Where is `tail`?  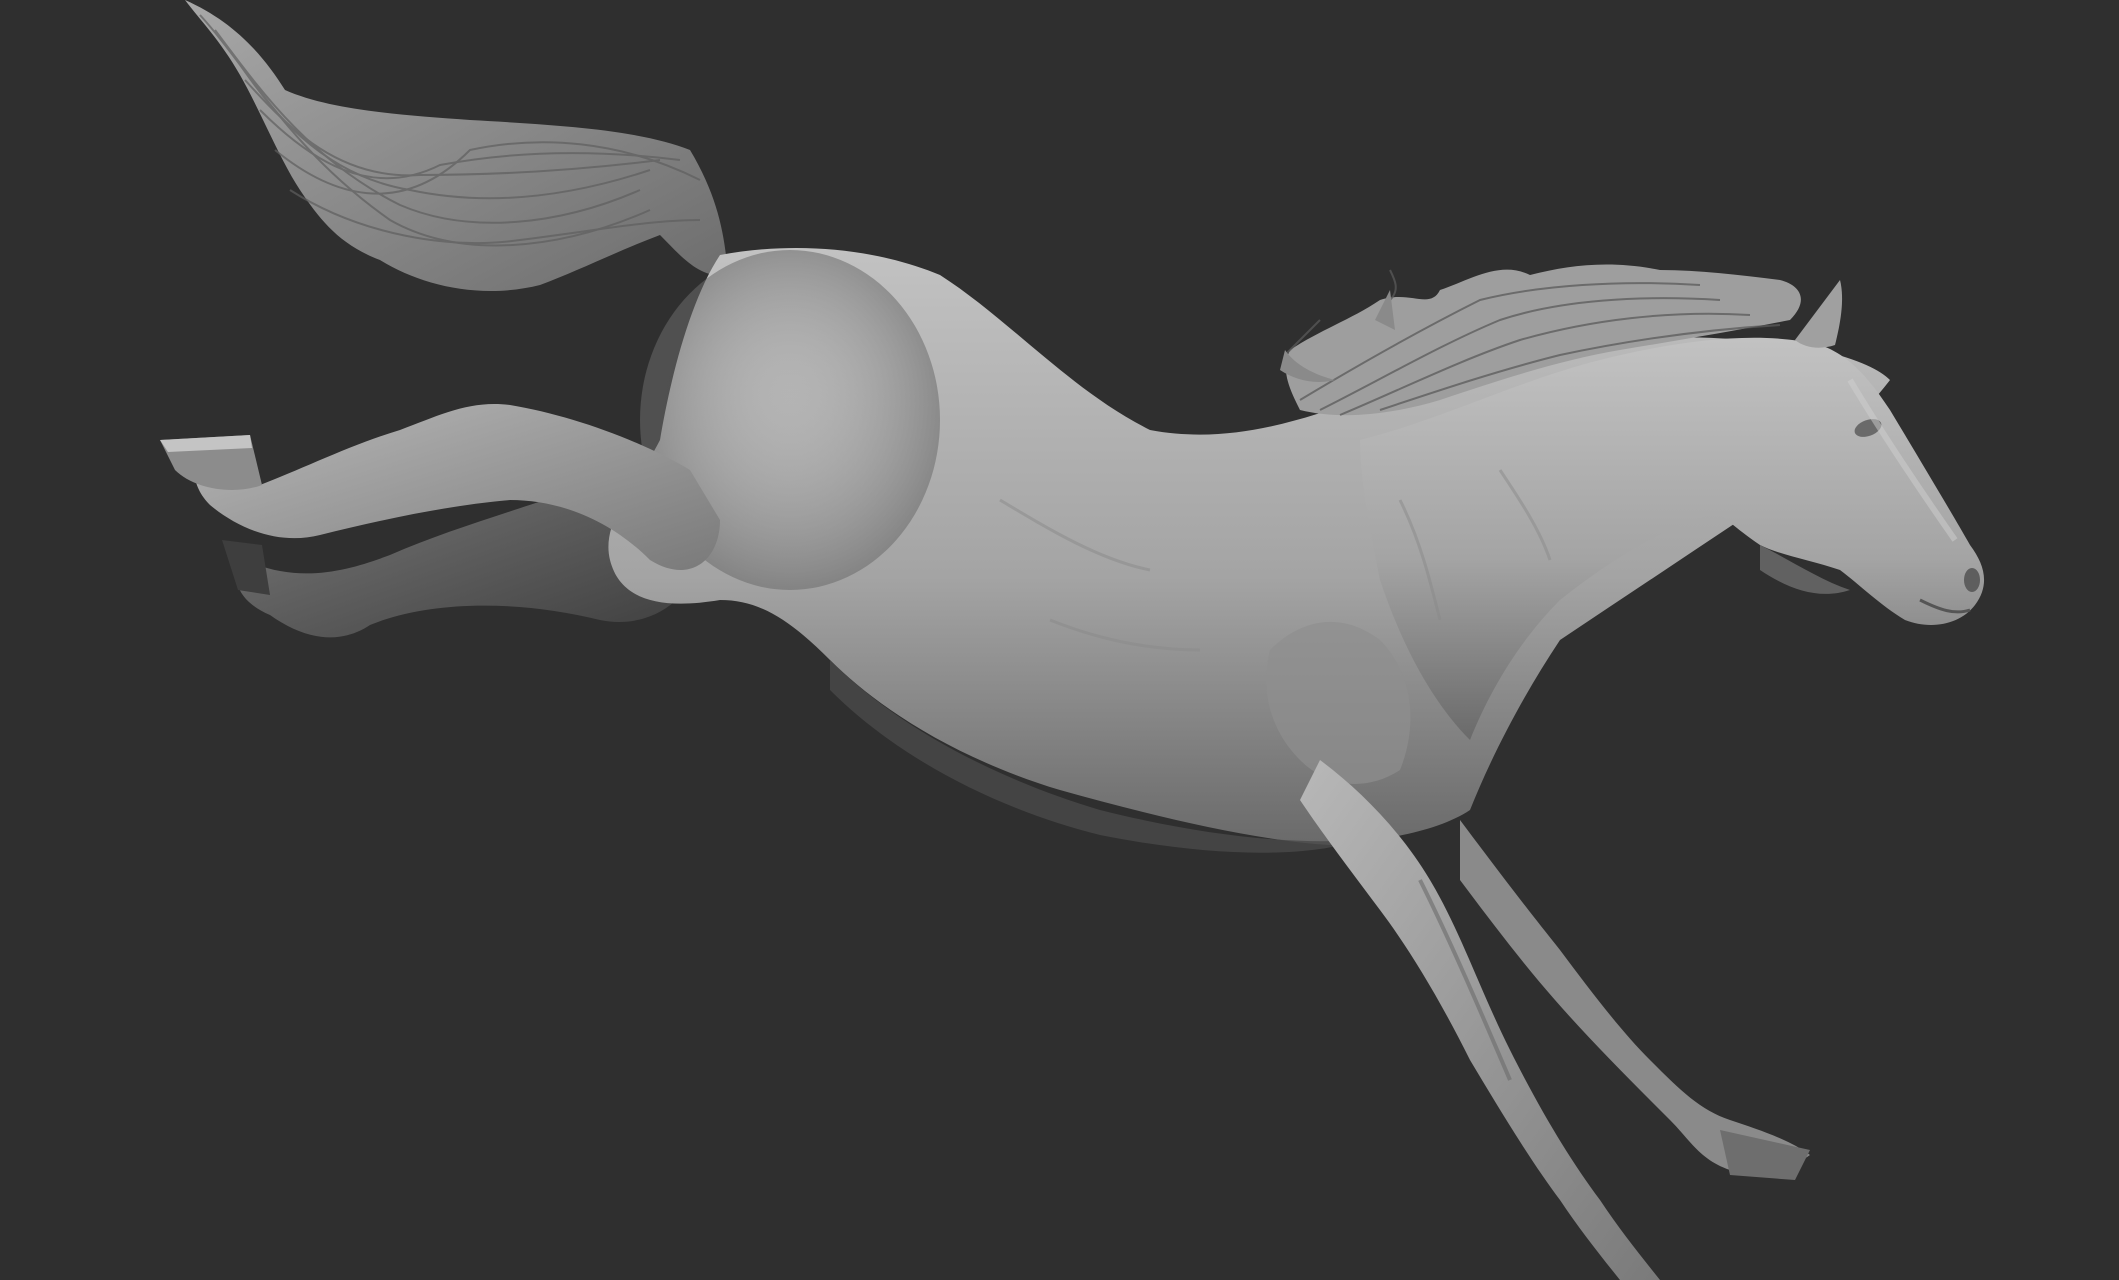 tail is located at coordinates (456, 145).